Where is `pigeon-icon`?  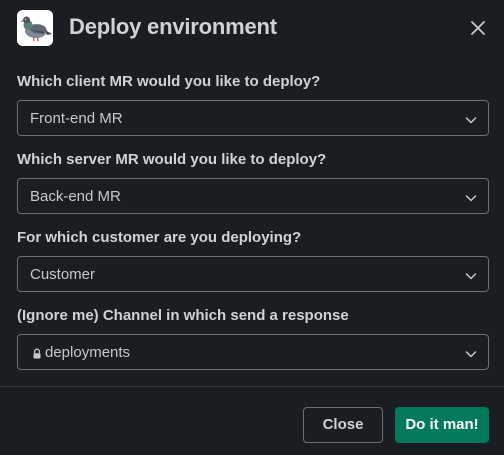 pigeon-icon is located at coordinates (35, 28).